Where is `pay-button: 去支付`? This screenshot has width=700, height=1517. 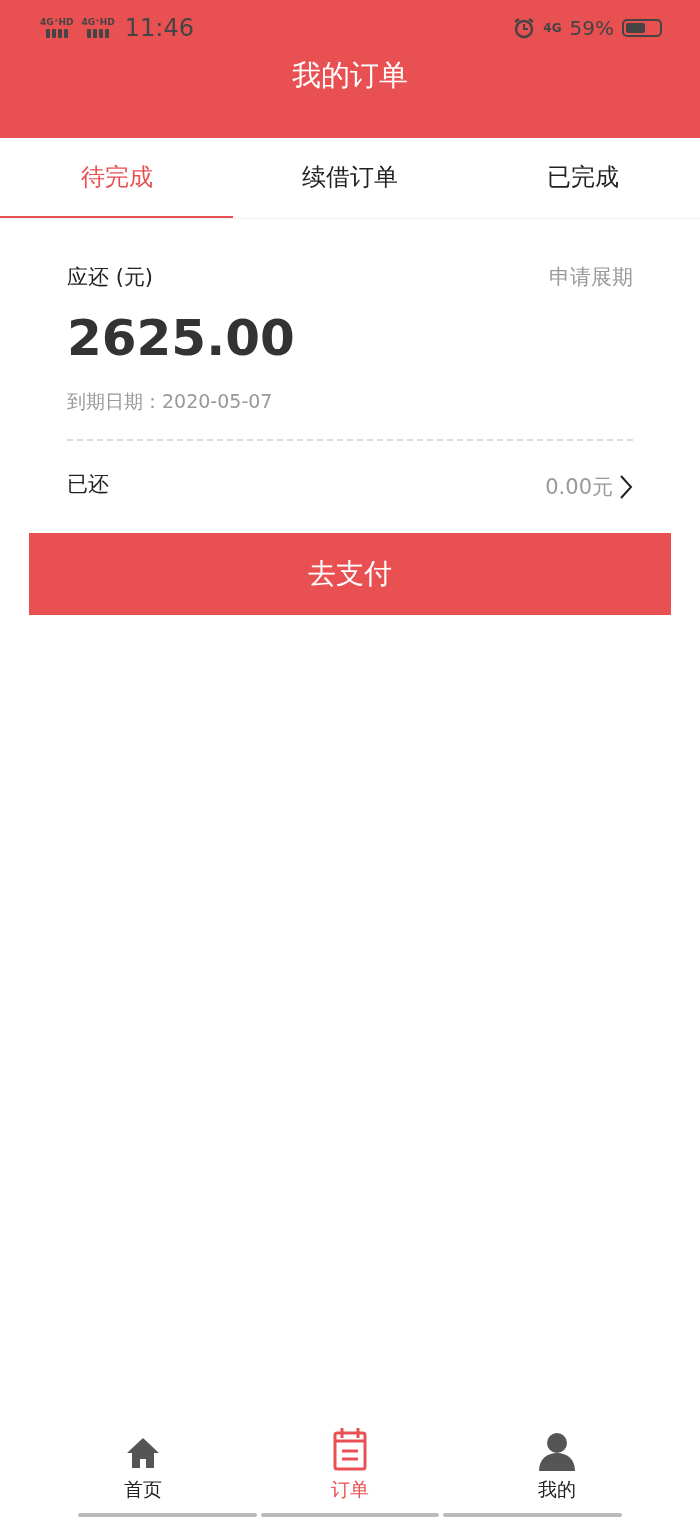 pay-button: 去支付 is located at coordinates (350, 574).